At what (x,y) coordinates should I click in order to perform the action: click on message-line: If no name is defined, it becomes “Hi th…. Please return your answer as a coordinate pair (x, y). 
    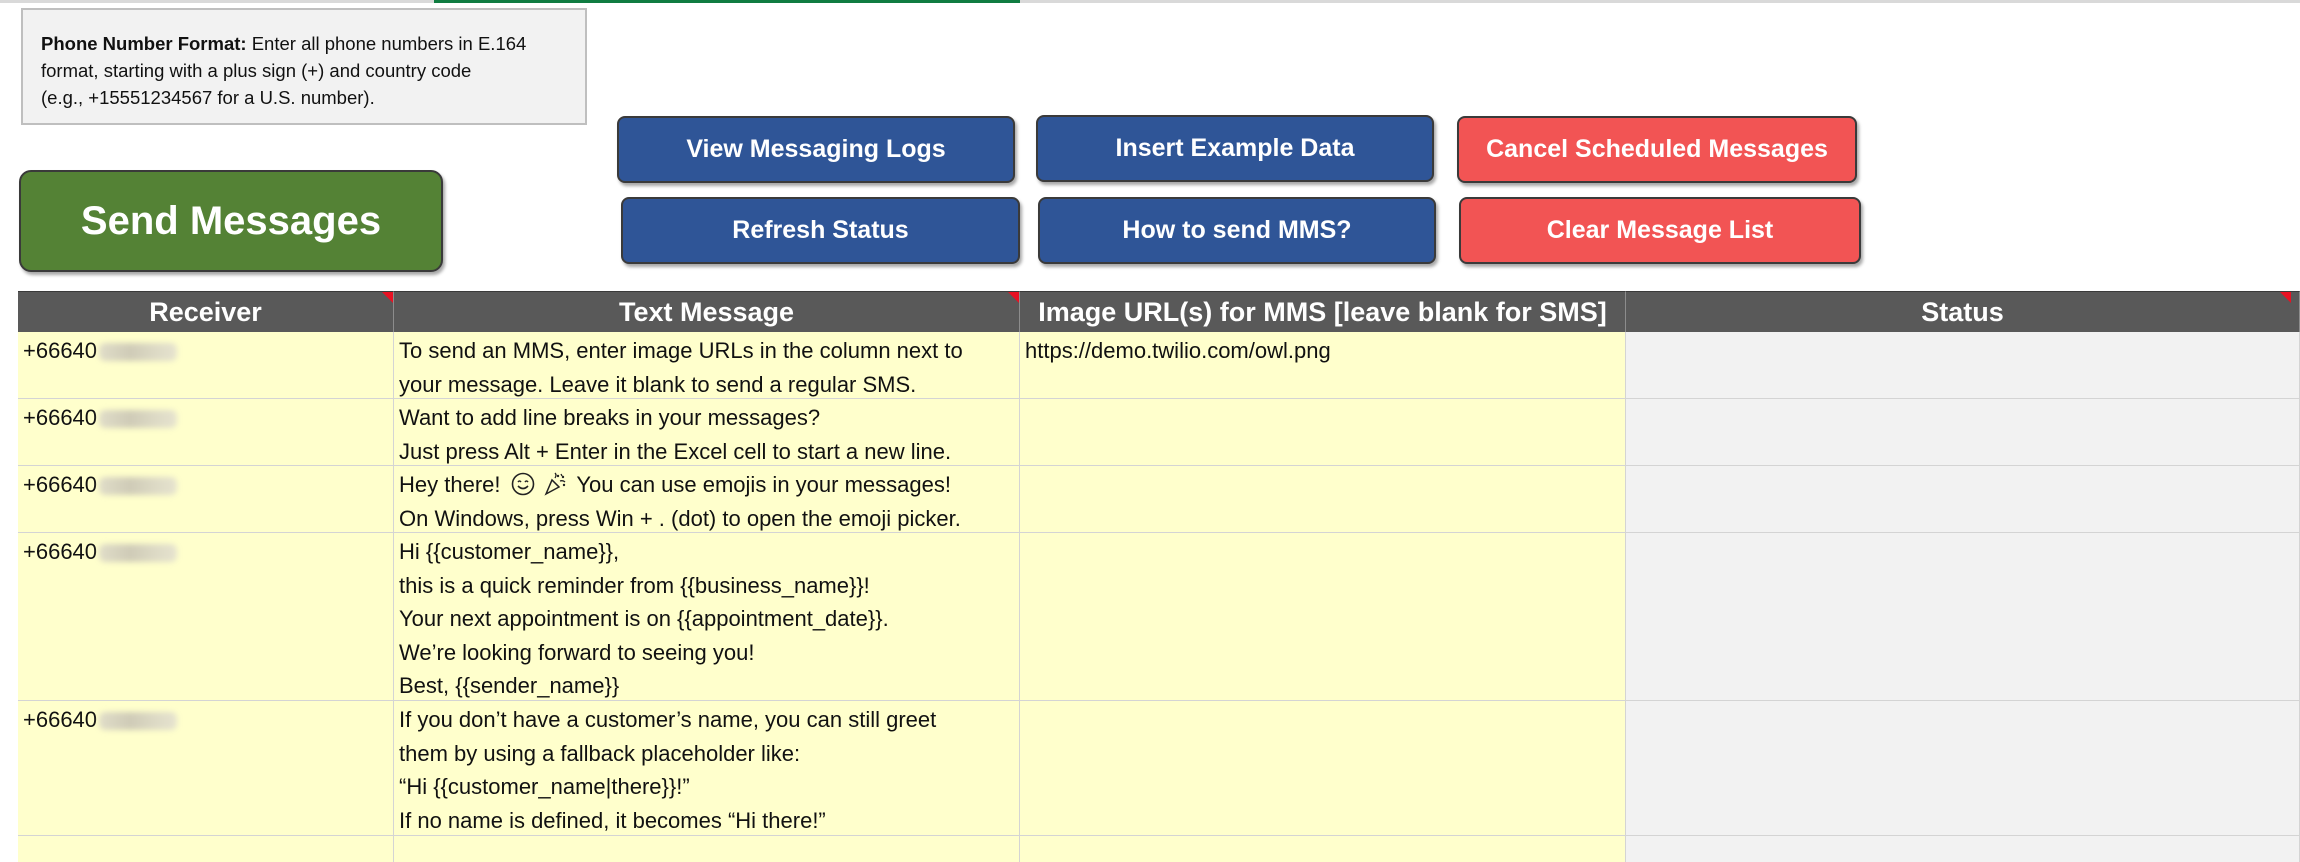
    Looking at the image, I should click on (612, 820).